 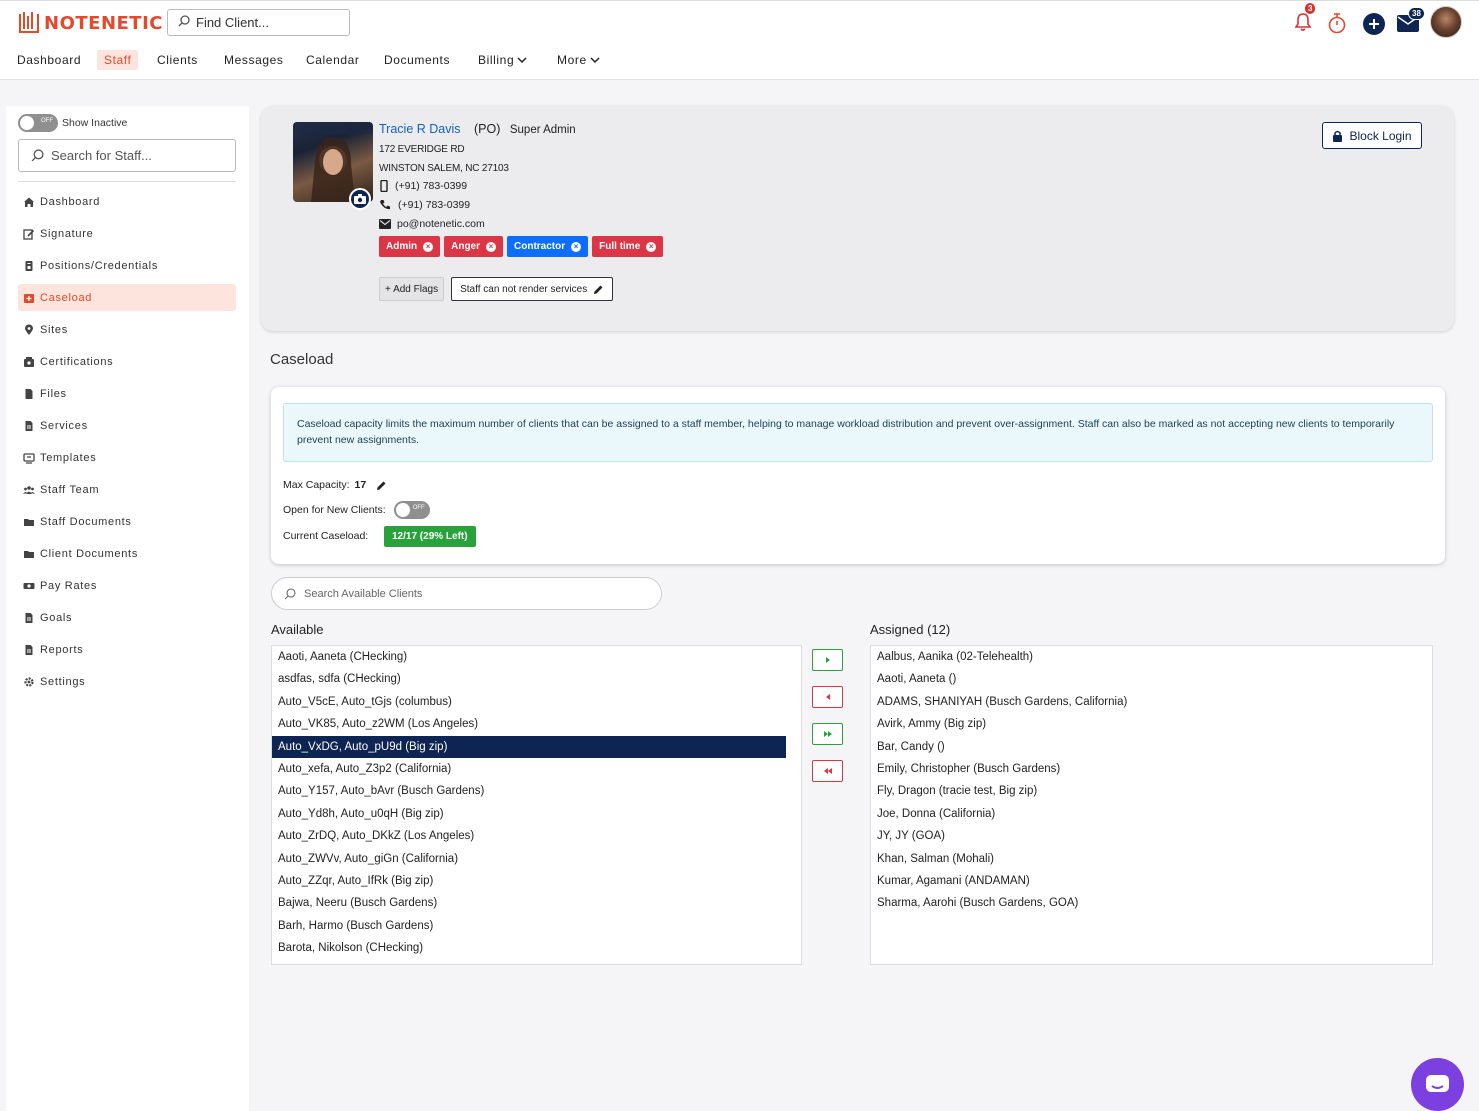 What do you see at coordinates (827, 660) in the screenshot?
I see `move-right-button` at bounding box center [827, 660].